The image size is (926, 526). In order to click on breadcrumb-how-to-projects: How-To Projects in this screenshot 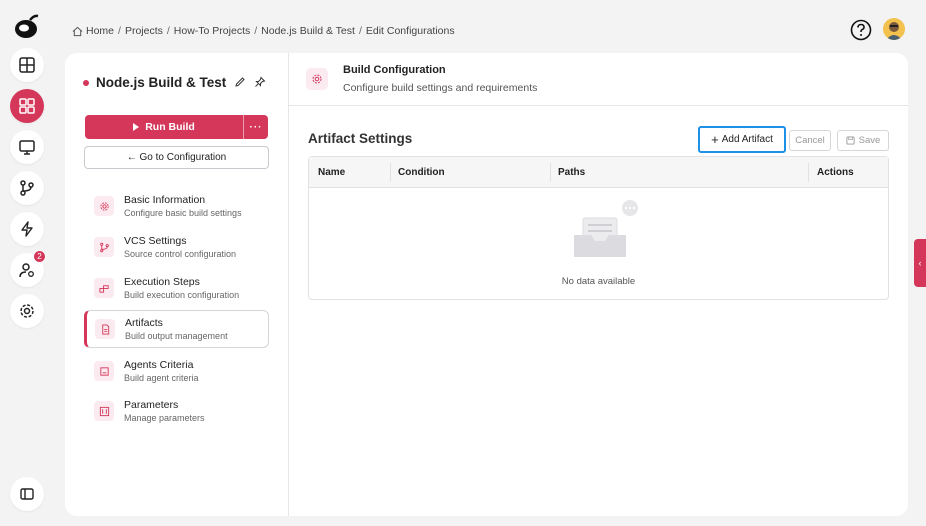, I will do `click(212, 31)`.